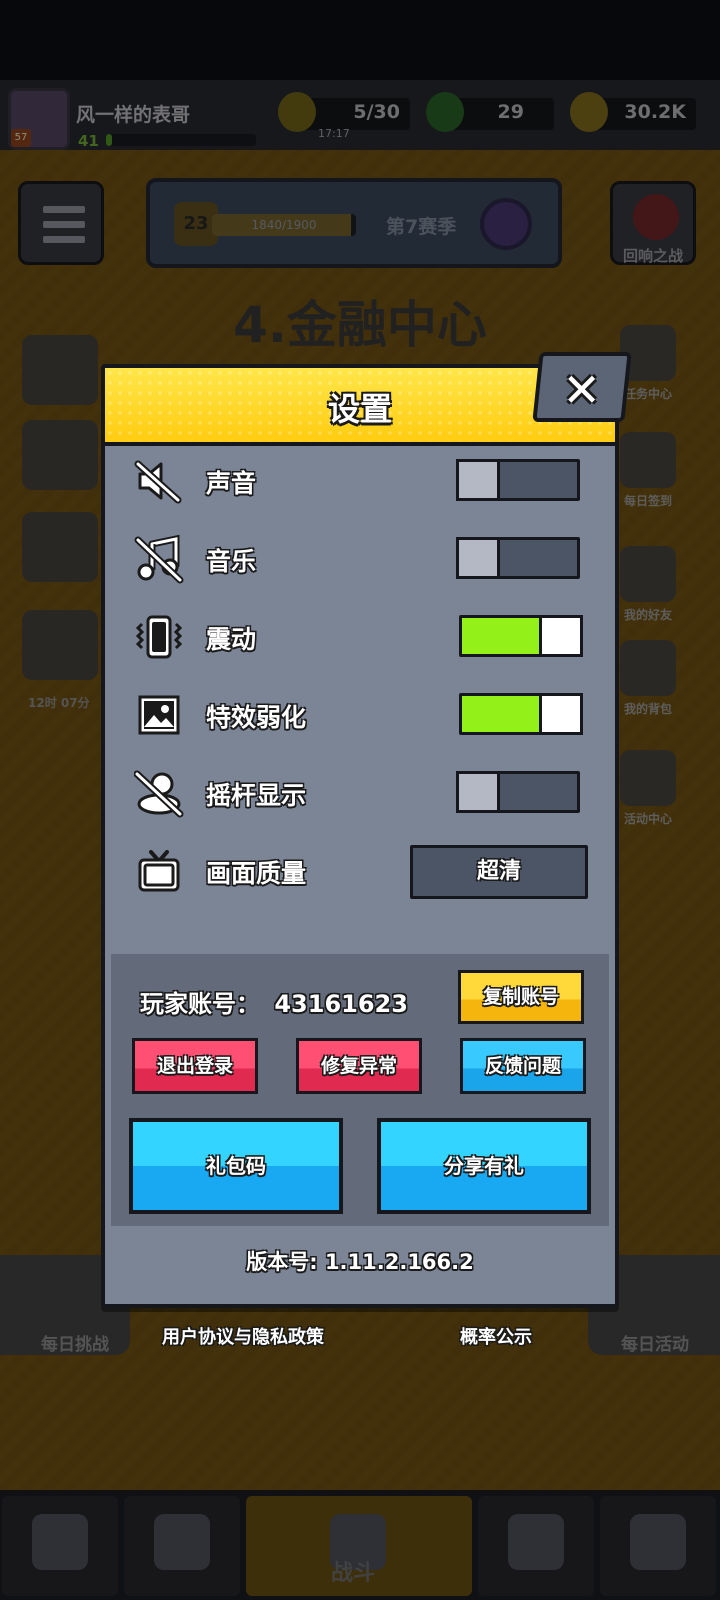 The width and height of the screenshot is (720, 1600). What do you see at coordinates (256, 873) in the screenshot?
I see `setting-label-quality: 画面质量` at bounding box center [256, 873].